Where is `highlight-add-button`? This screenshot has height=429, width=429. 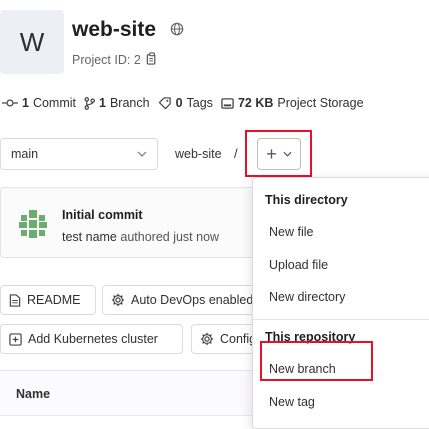 highlight-add-button is located at coordinates (278, 153).